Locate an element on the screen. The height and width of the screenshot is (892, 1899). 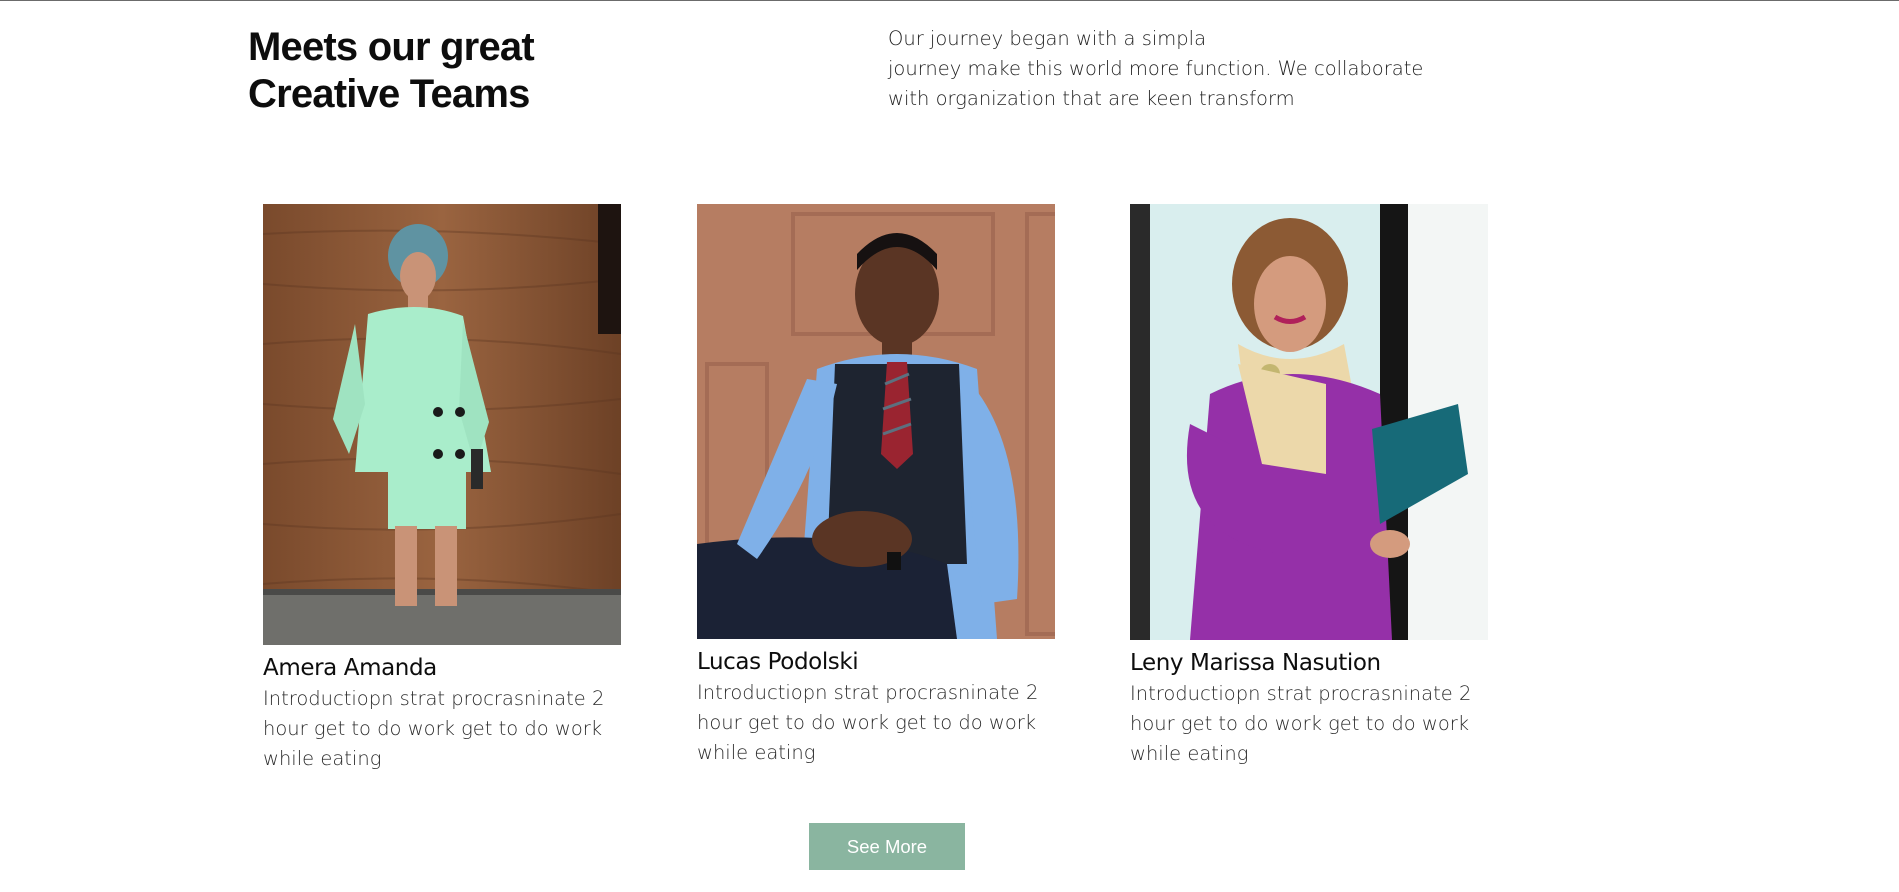
heading-line-2: Creative Teams is located at coordinates (389, 94).